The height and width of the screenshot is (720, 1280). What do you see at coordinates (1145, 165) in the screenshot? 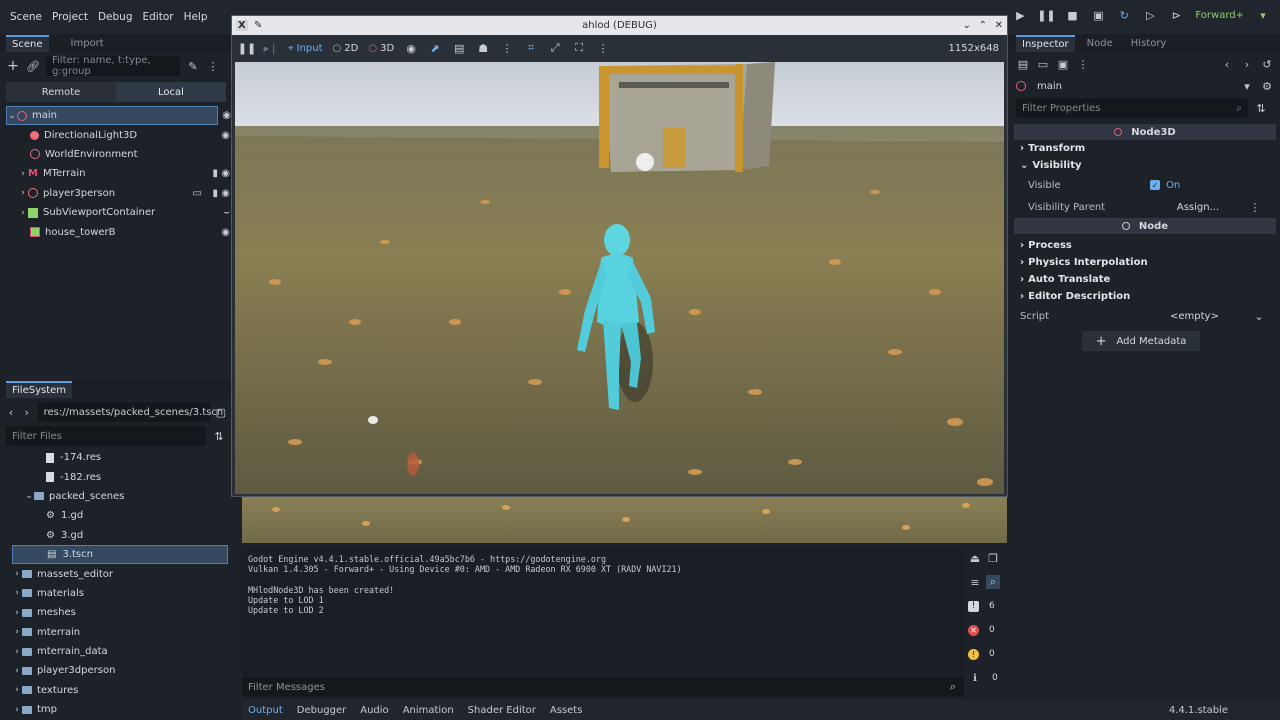
I see `section-visibility: ⌄ Visibility` at bounding box center [1145, 165].